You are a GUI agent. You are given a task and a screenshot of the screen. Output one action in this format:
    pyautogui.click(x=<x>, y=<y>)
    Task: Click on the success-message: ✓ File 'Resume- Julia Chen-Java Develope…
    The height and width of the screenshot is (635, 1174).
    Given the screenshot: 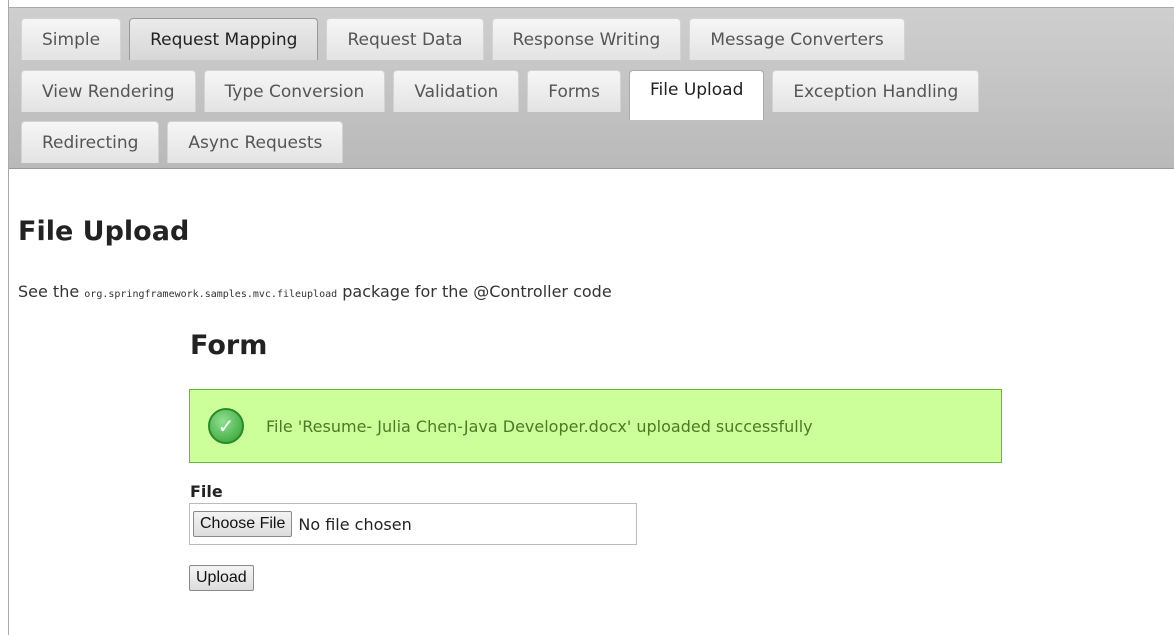 What is the action you would take?
    pyautogui.click(x=595, y=426)
    